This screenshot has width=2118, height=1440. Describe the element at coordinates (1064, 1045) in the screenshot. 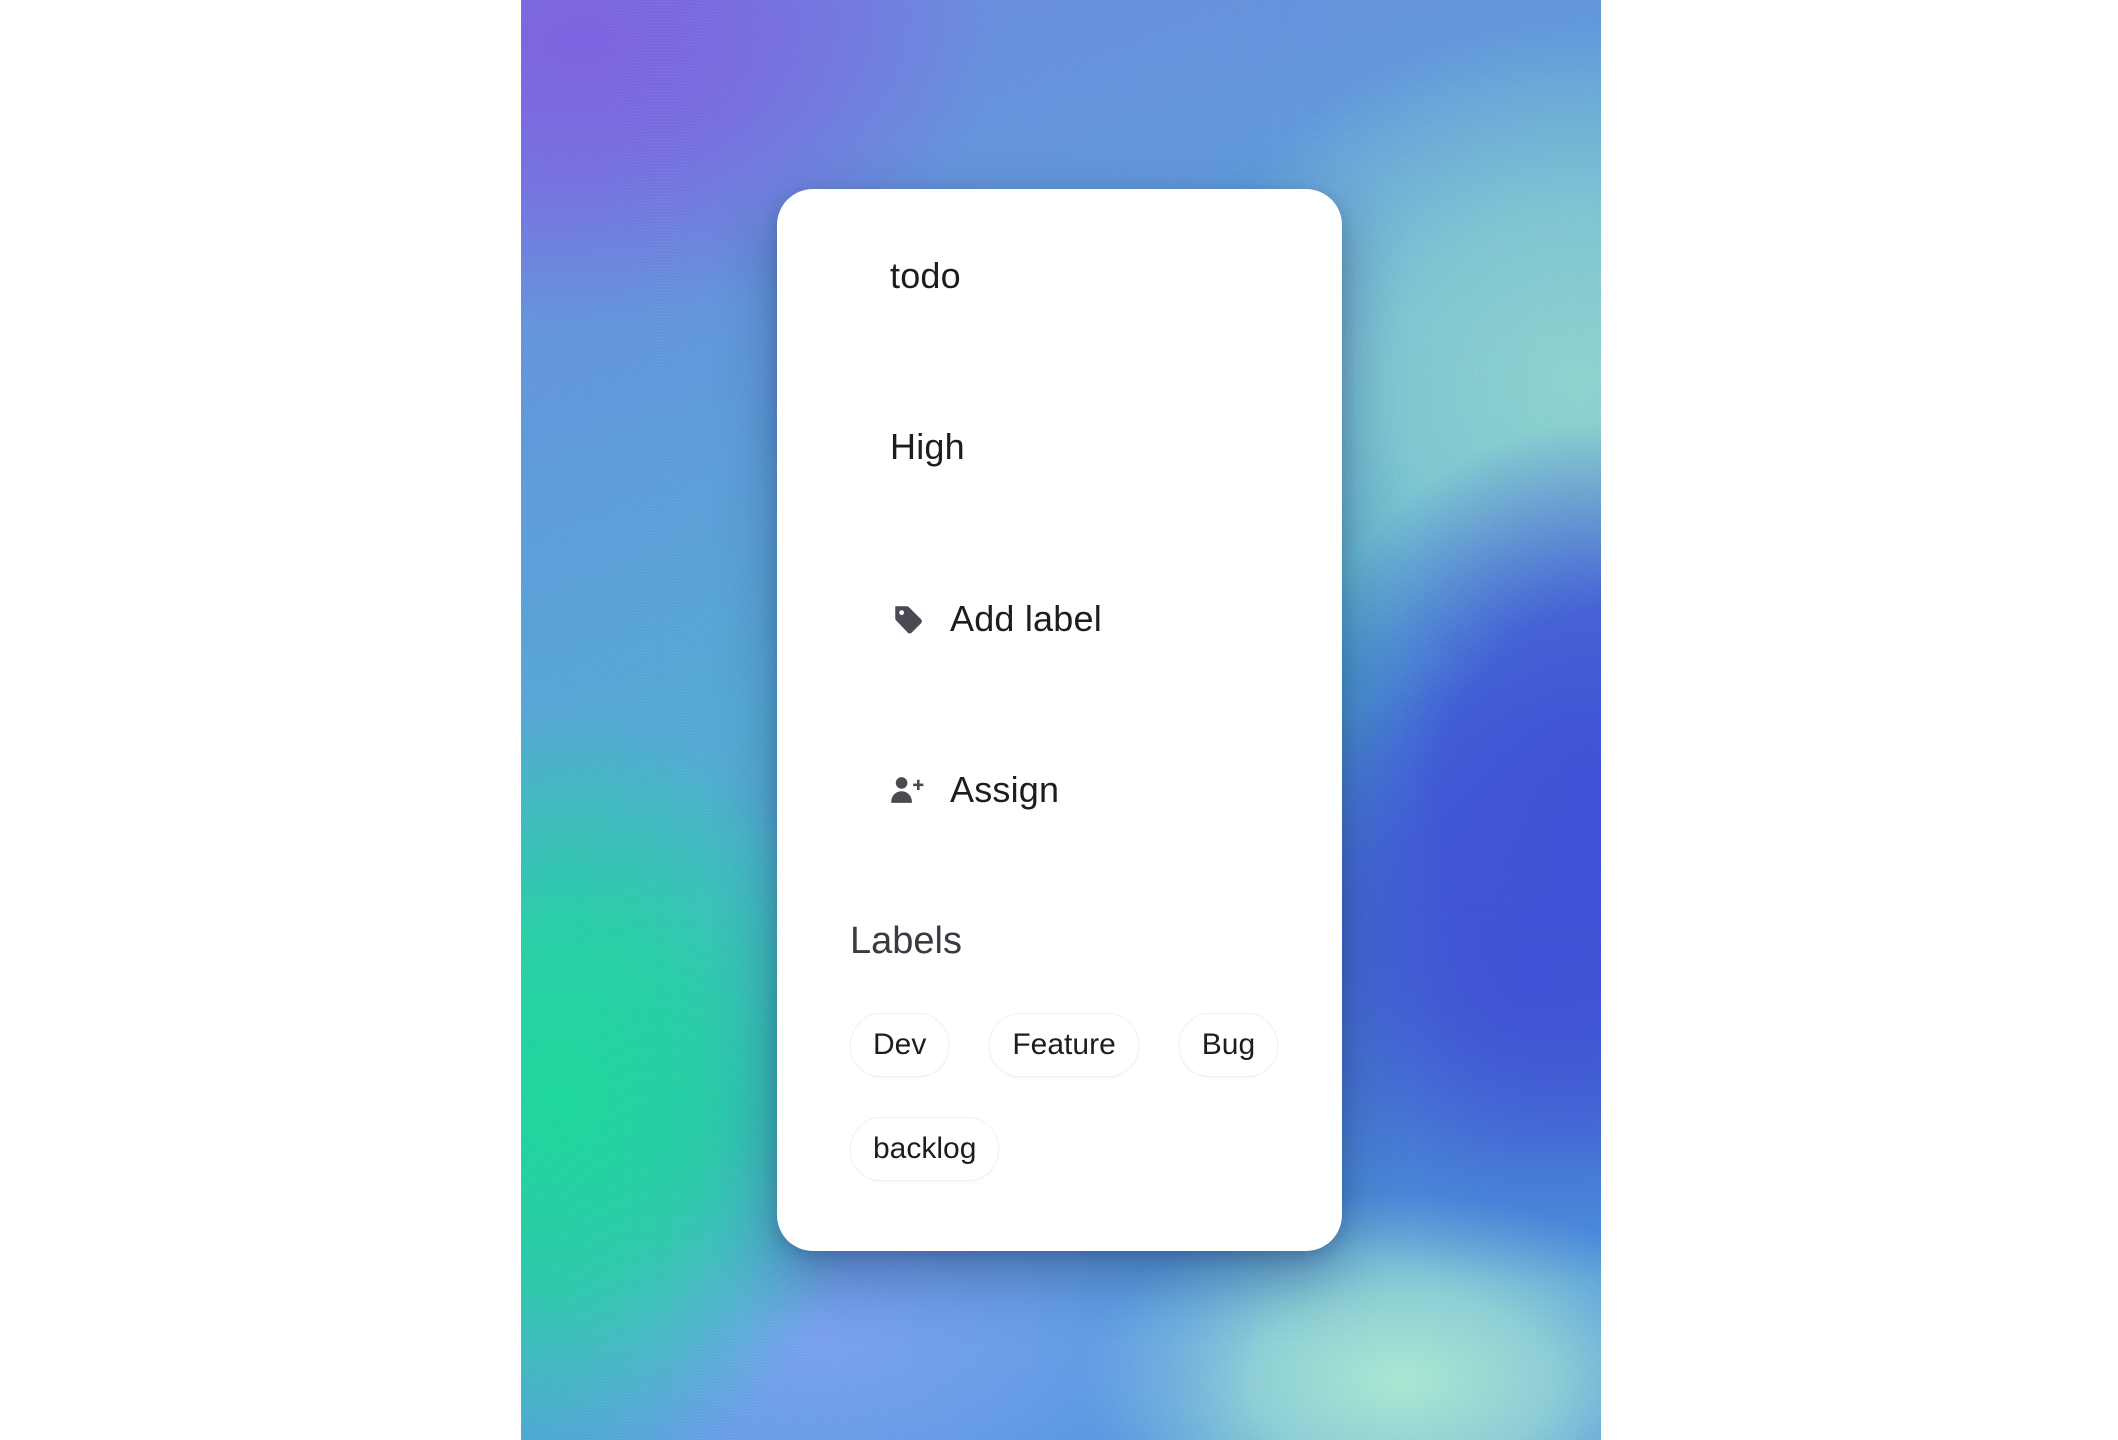

I see `label-chip-feature: Feature` at that location.